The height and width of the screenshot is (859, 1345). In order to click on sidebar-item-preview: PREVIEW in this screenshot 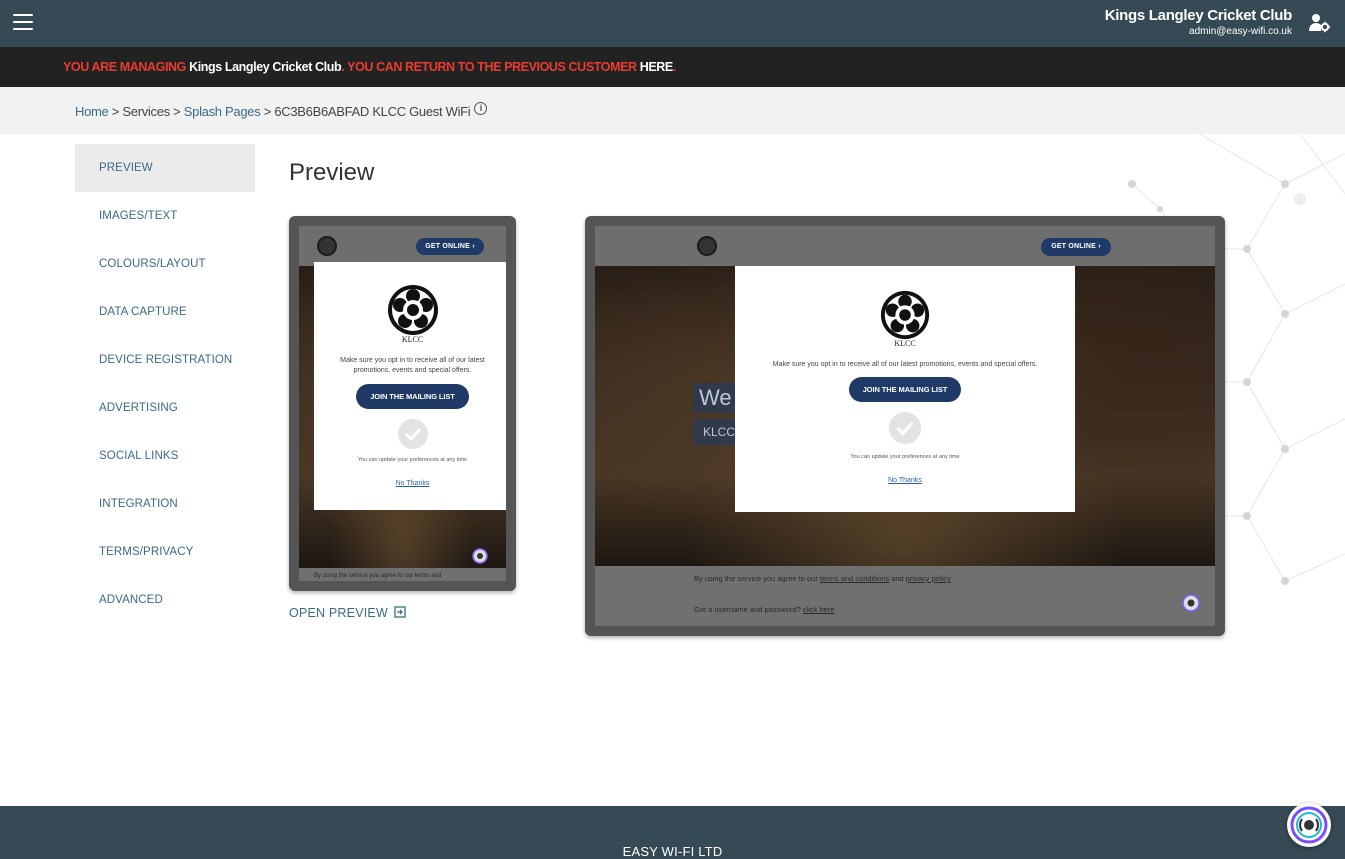, I will do `click(165, 168)`.